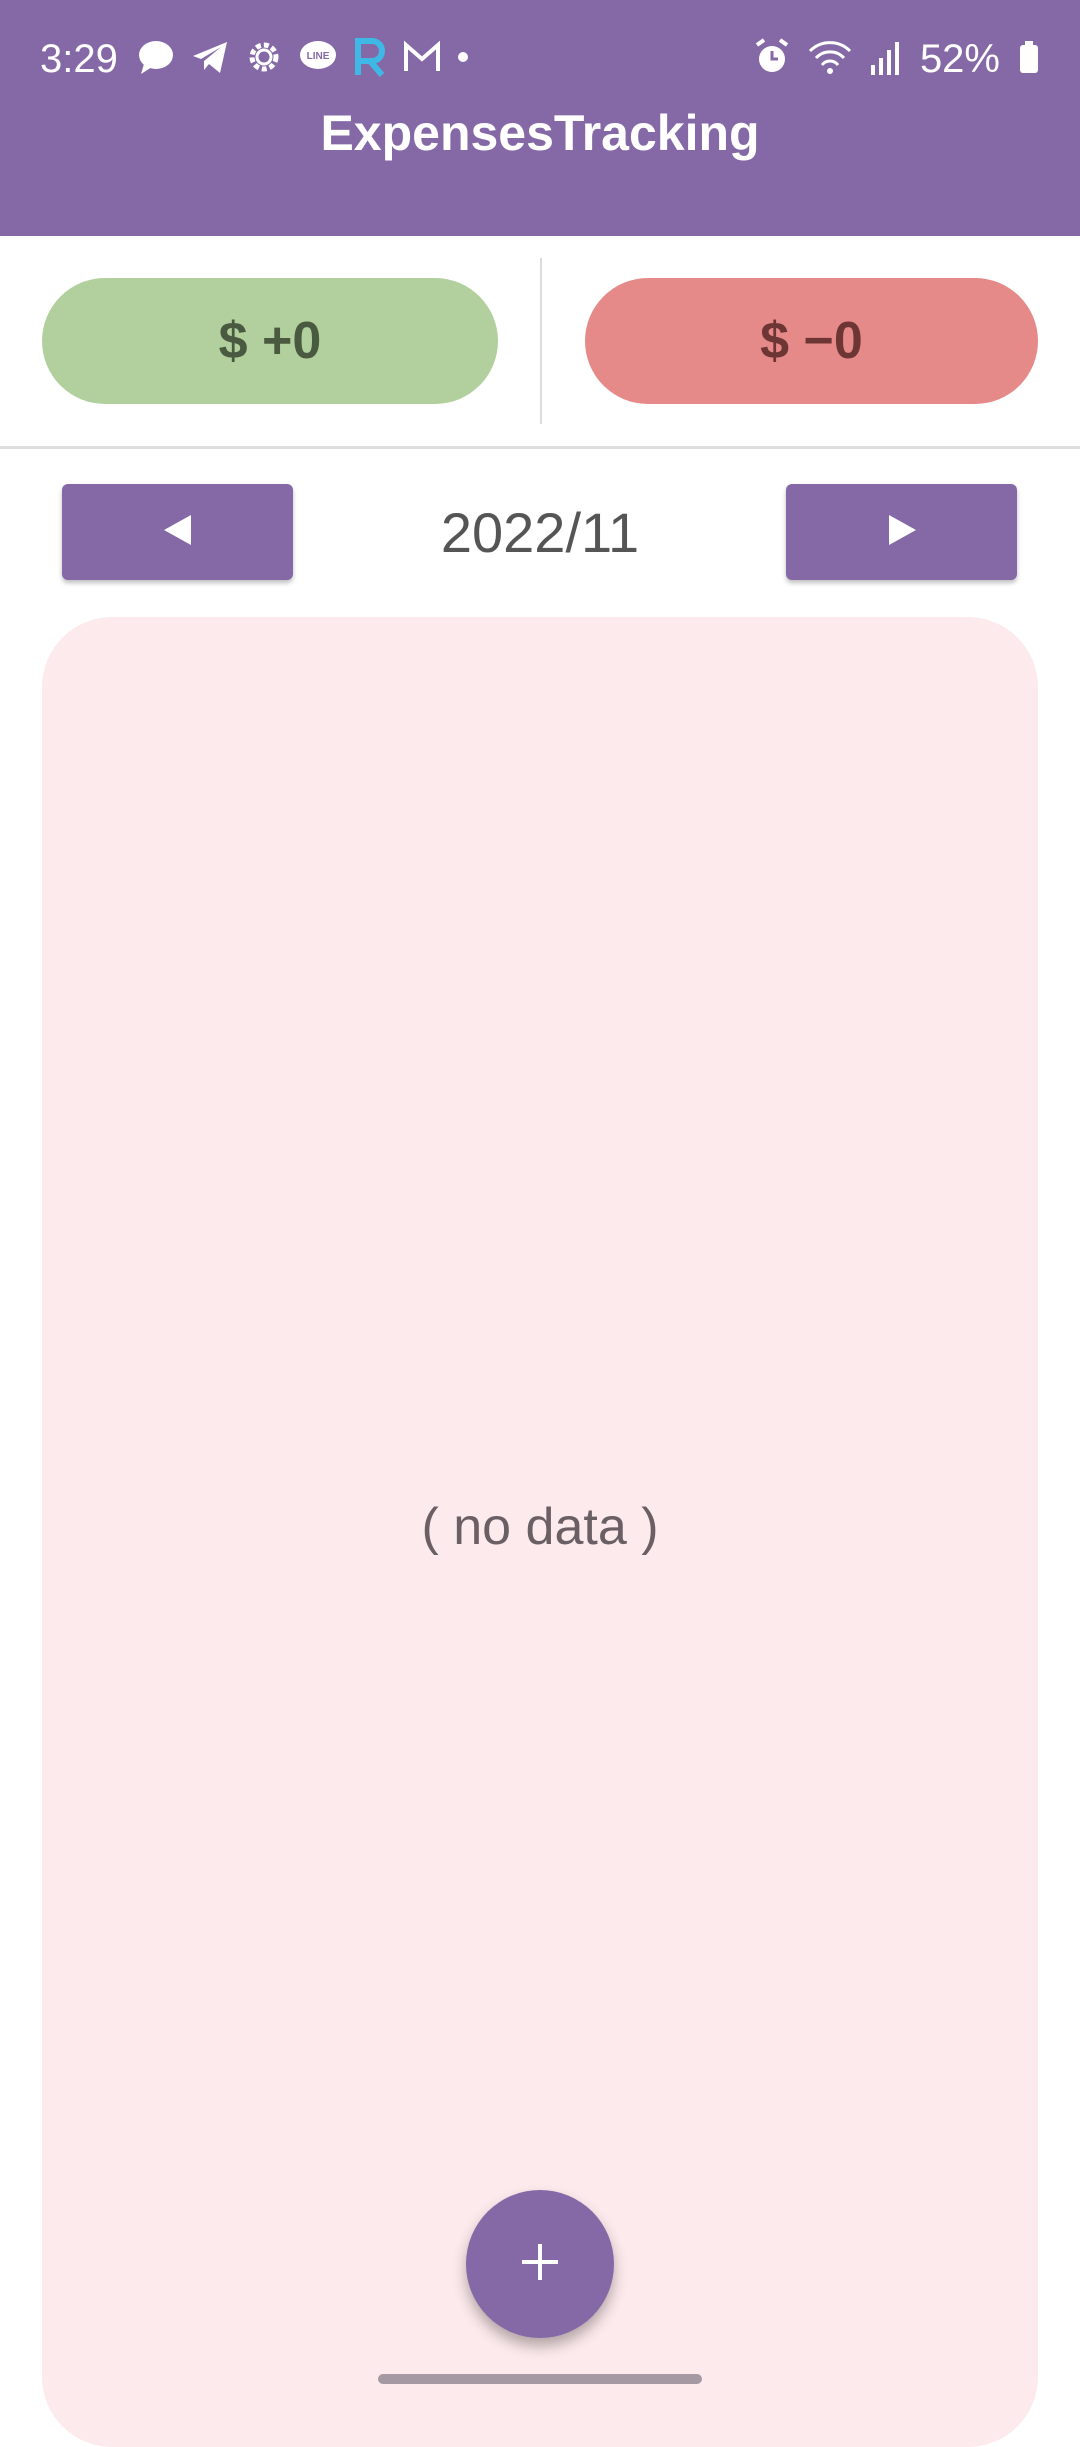 This screenshot has height=2447, width=1080. I want to click on expense-total-button: $ −0, so click(811, 341).